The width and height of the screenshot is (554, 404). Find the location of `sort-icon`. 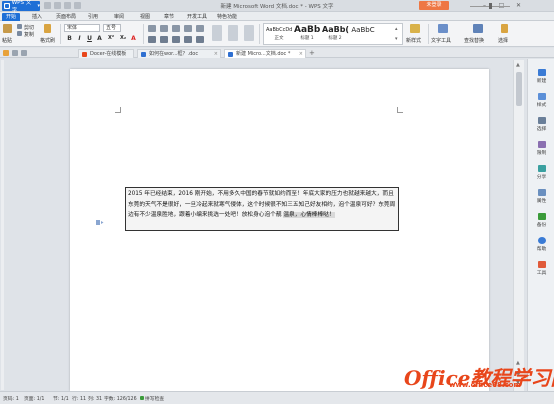

sort-icon is located at coordinates (200, 28).